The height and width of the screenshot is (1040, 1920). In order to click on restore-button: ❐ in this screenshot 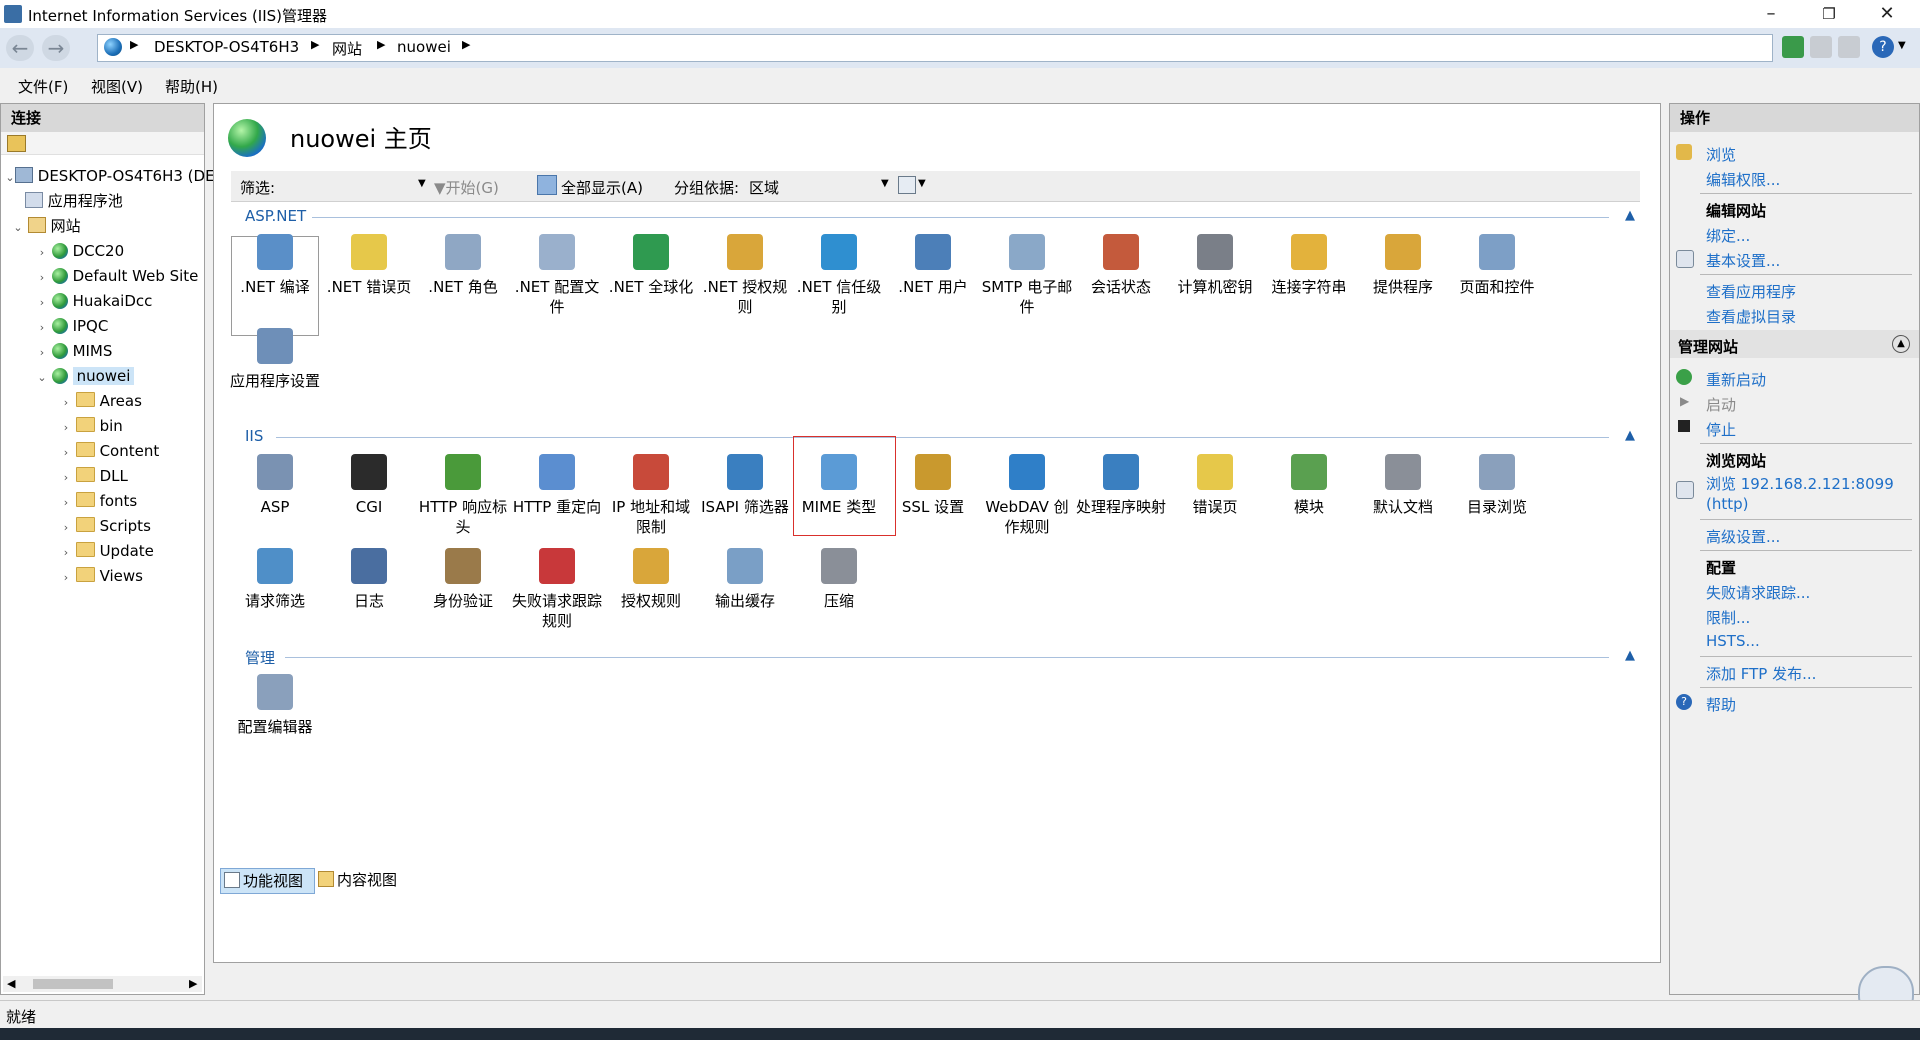, I will do `click(1829, 14)`.